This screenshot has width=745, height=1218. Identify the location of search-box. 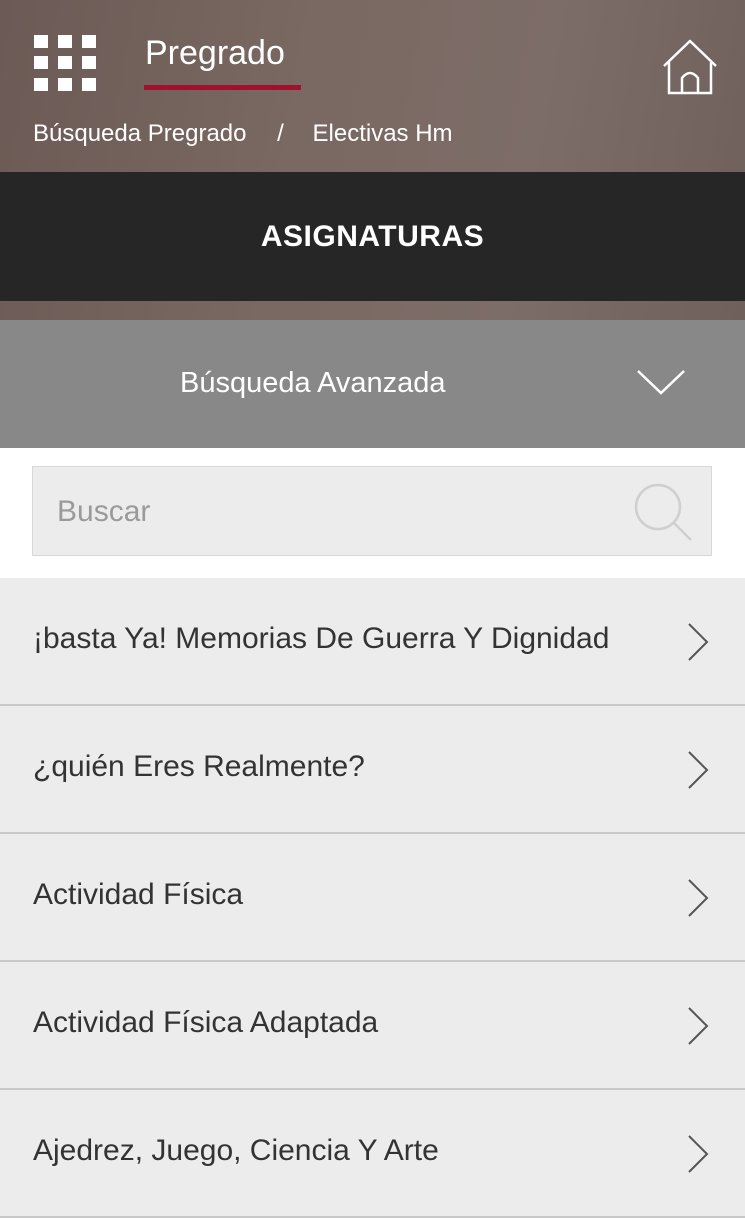
(372, 511).